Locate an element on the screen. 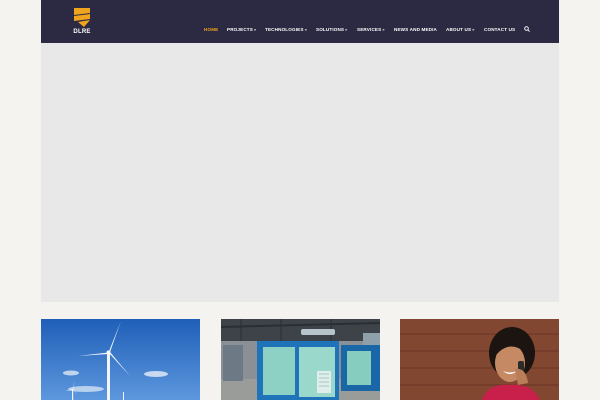 The height and width of the screenshot is (400, 600). nav-item-label: CONTACT US is located at coordinates (500, 29).